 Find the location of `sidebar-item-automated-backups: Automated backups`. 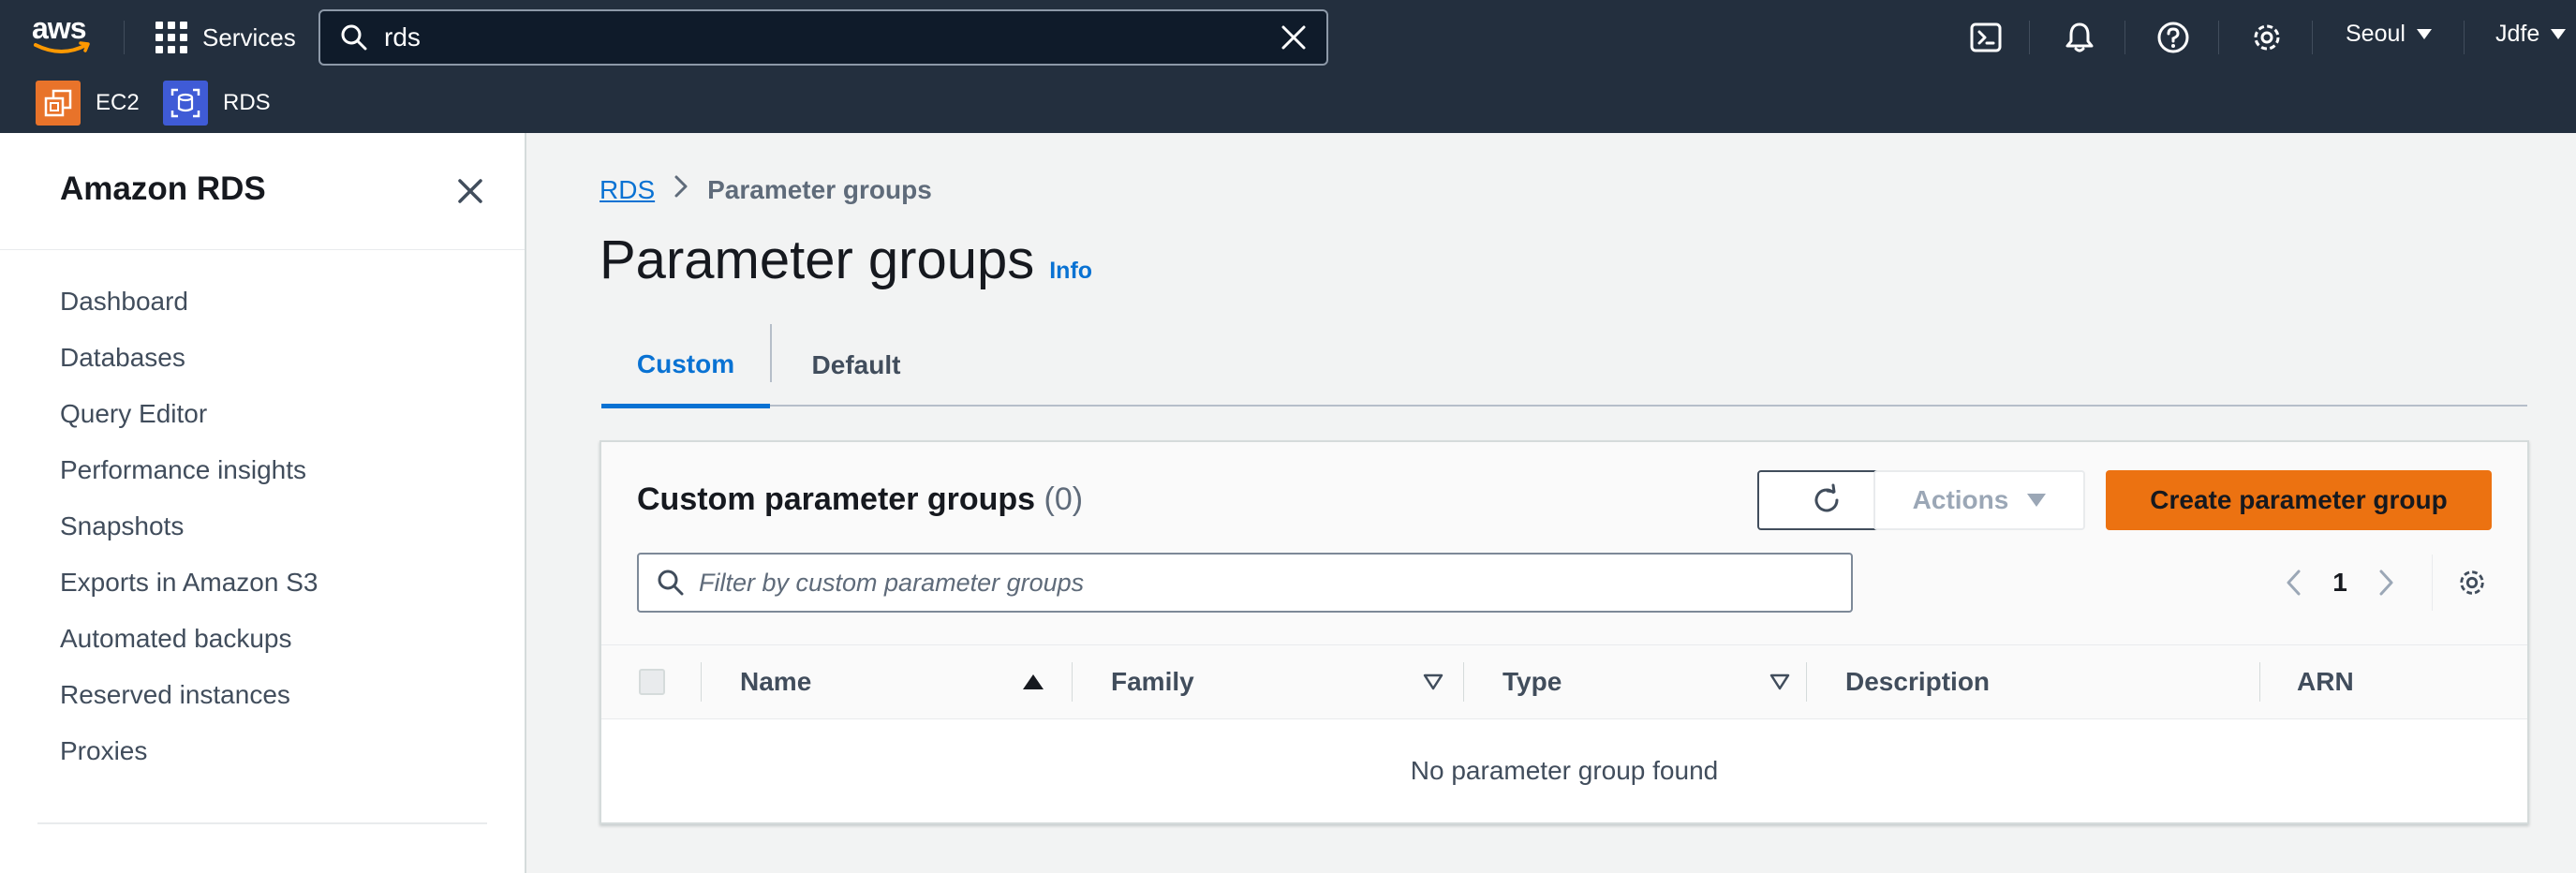

sidebar-item-automated-backups: Automated backups is located at coordinates (189, 650).